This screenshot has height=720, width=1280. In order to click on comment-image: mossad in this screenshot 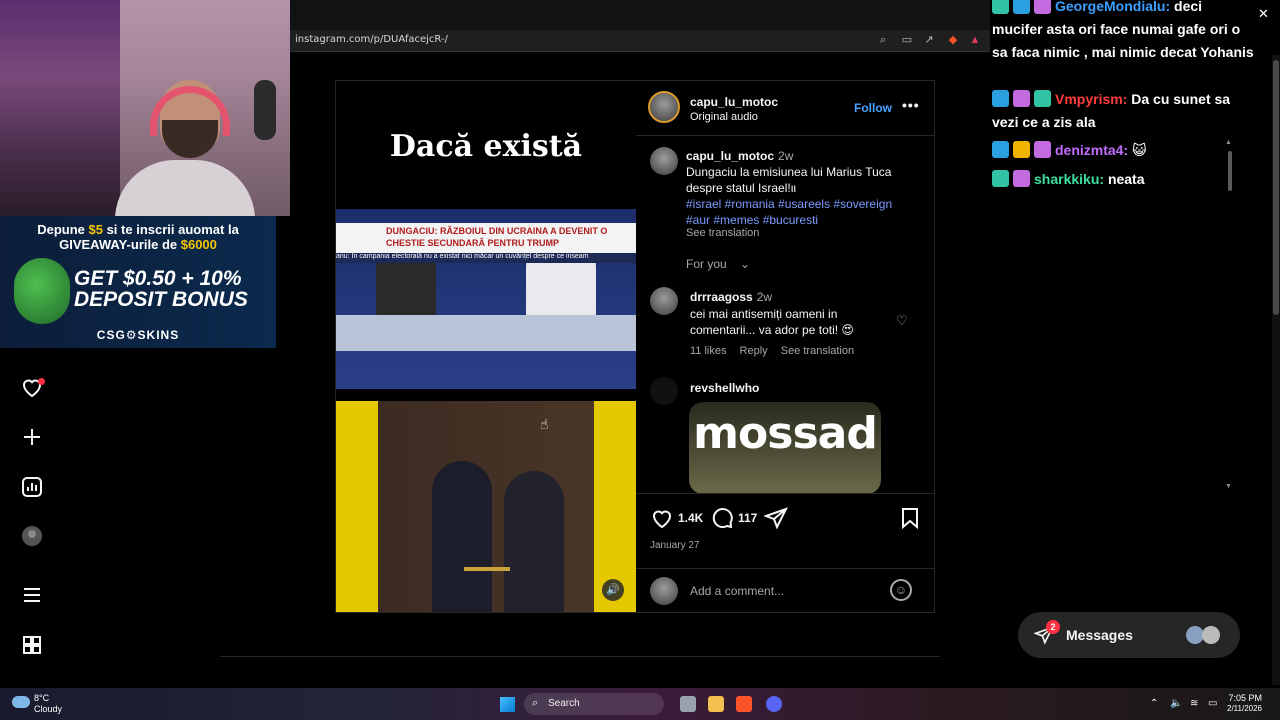, I will do `click(785, 447)`.